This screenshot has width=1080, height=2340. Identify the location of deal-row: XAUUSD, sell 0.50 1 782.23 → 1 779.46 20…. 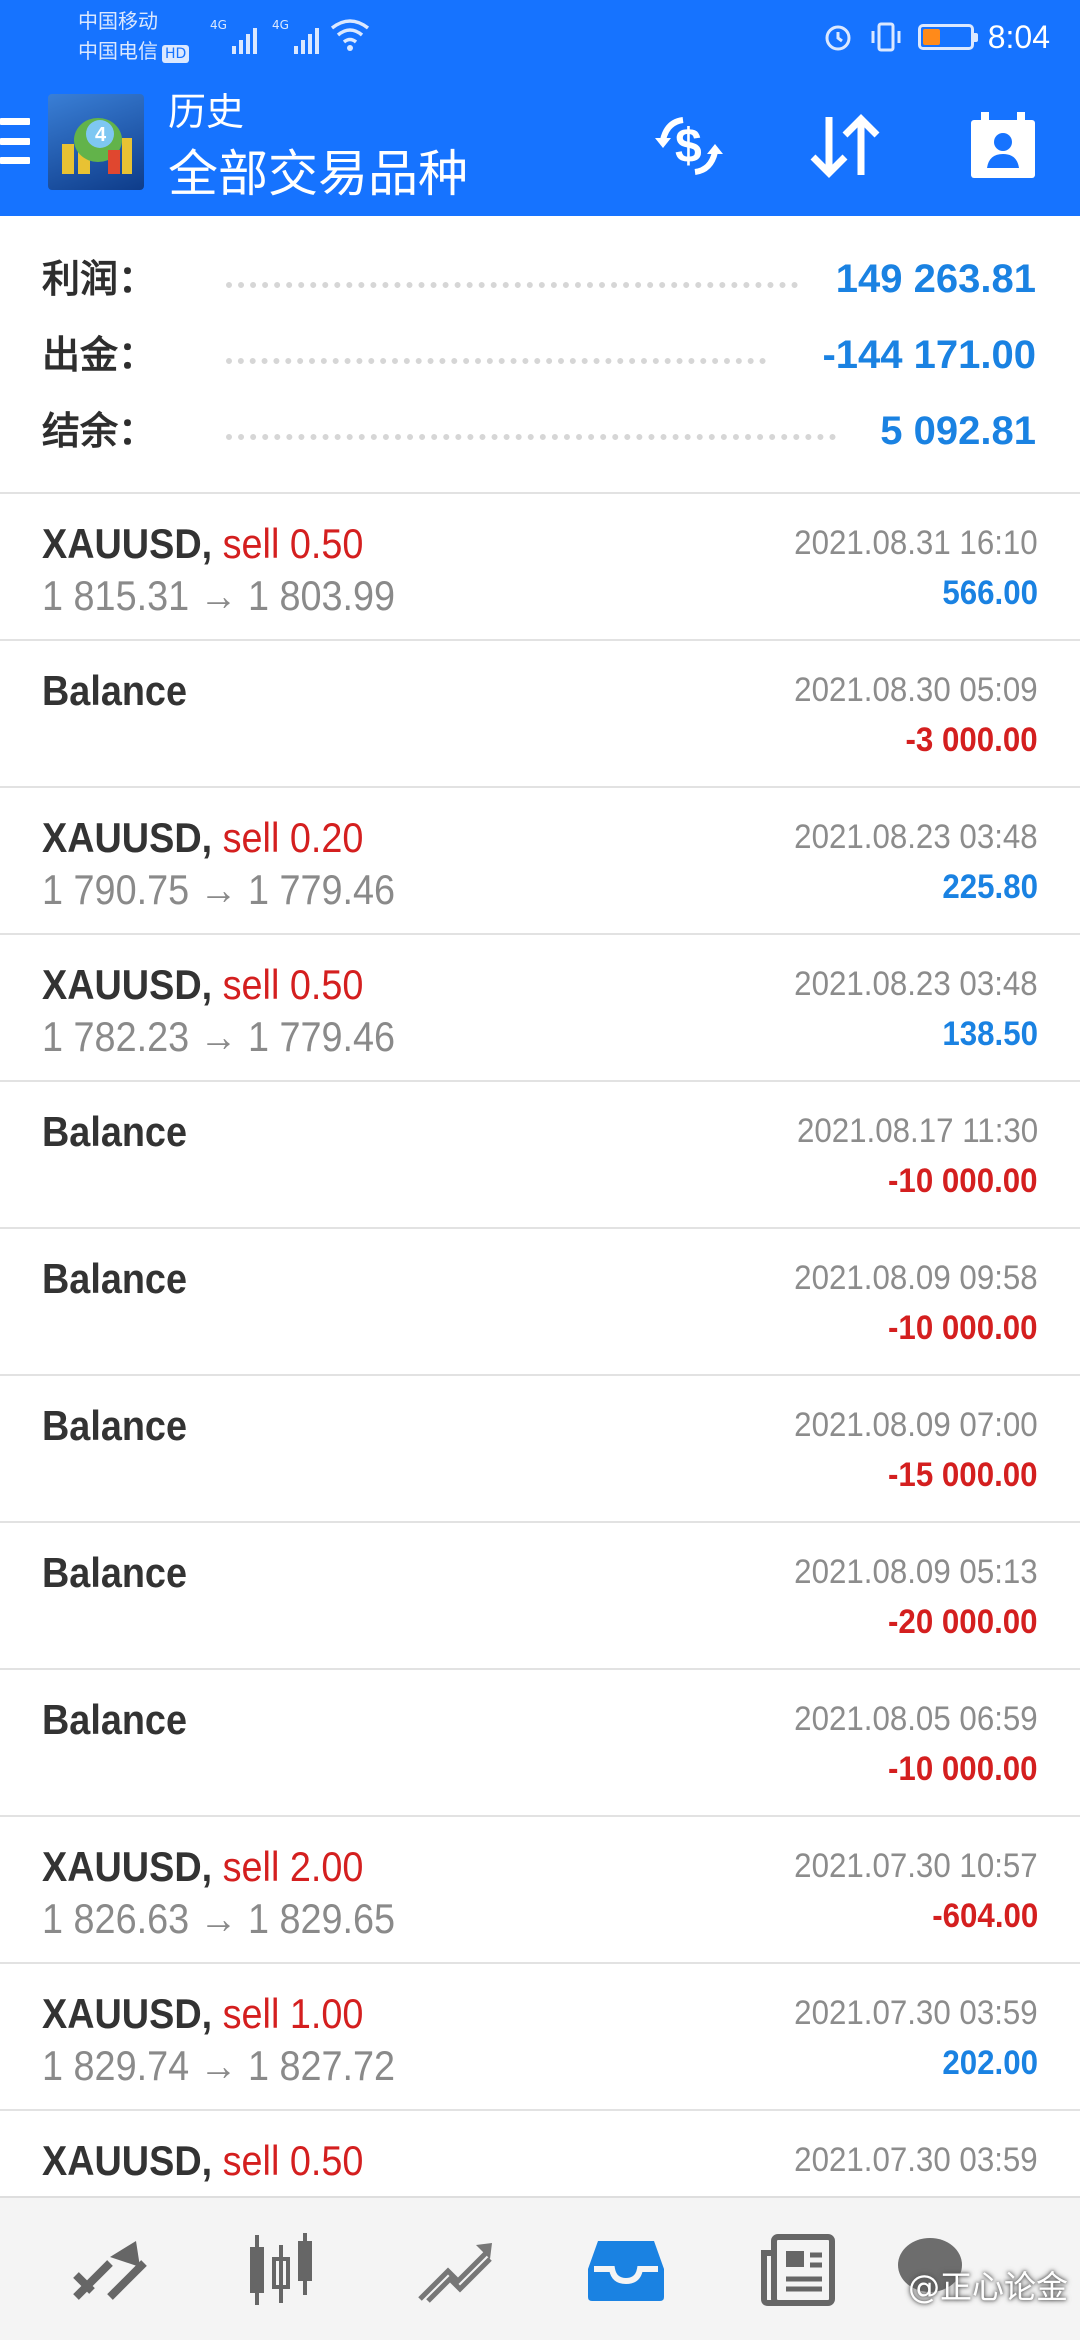
(540, 1008).